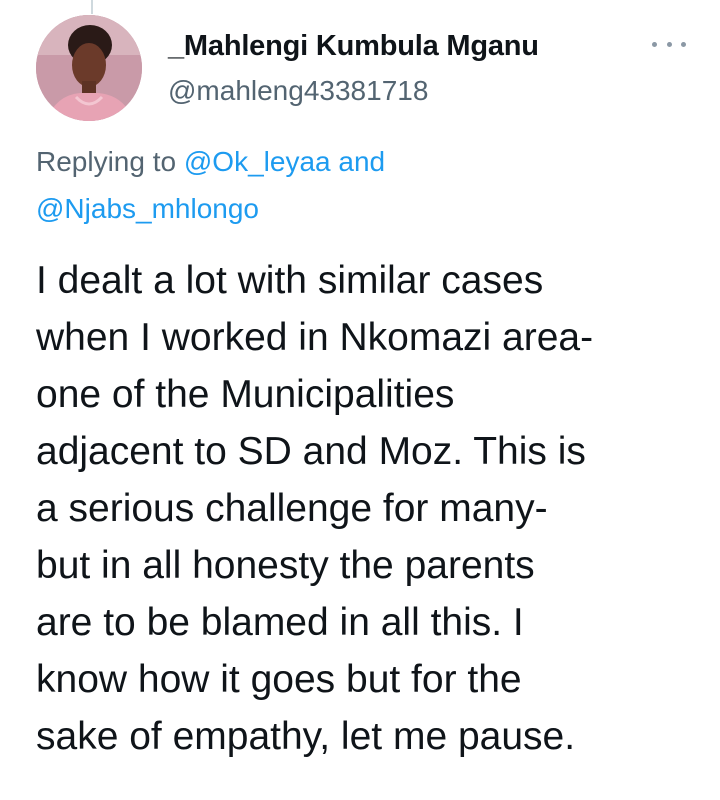 This screenshot has height=800, width=720. I want to click on author-handle: @mahleng43381718, so click(298, 91).